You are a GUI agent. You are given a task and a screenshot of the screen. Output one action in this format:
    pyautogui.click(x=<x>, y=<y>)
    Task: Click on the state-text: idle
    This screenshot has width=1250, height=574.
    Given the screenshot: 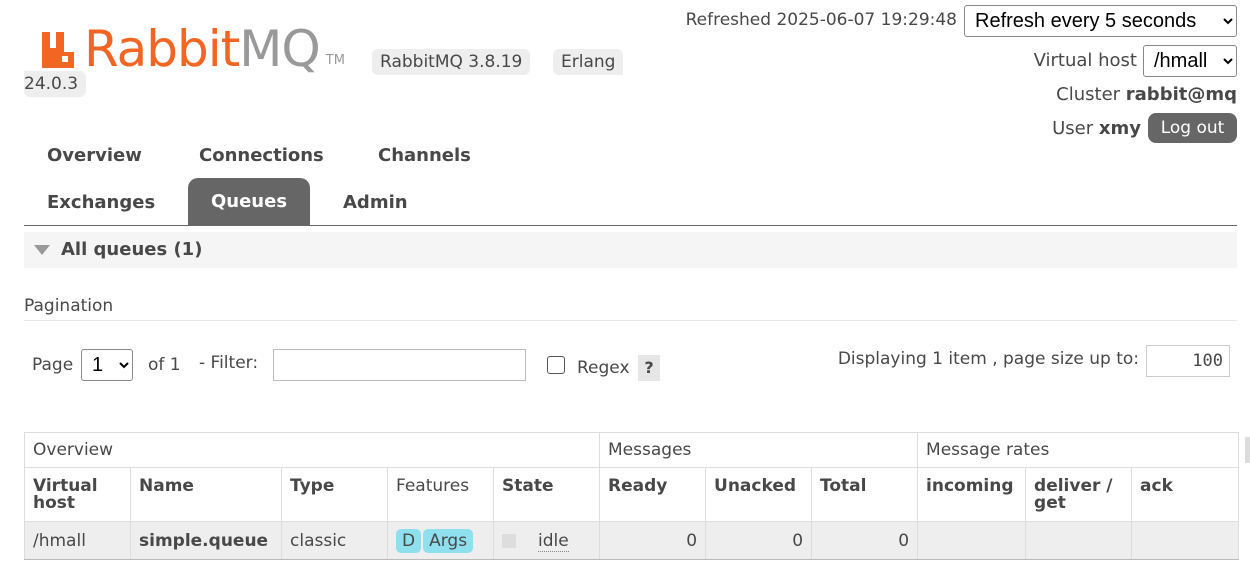 What is the action you would take?
    pyautogui.click(x=553, y=541)
    